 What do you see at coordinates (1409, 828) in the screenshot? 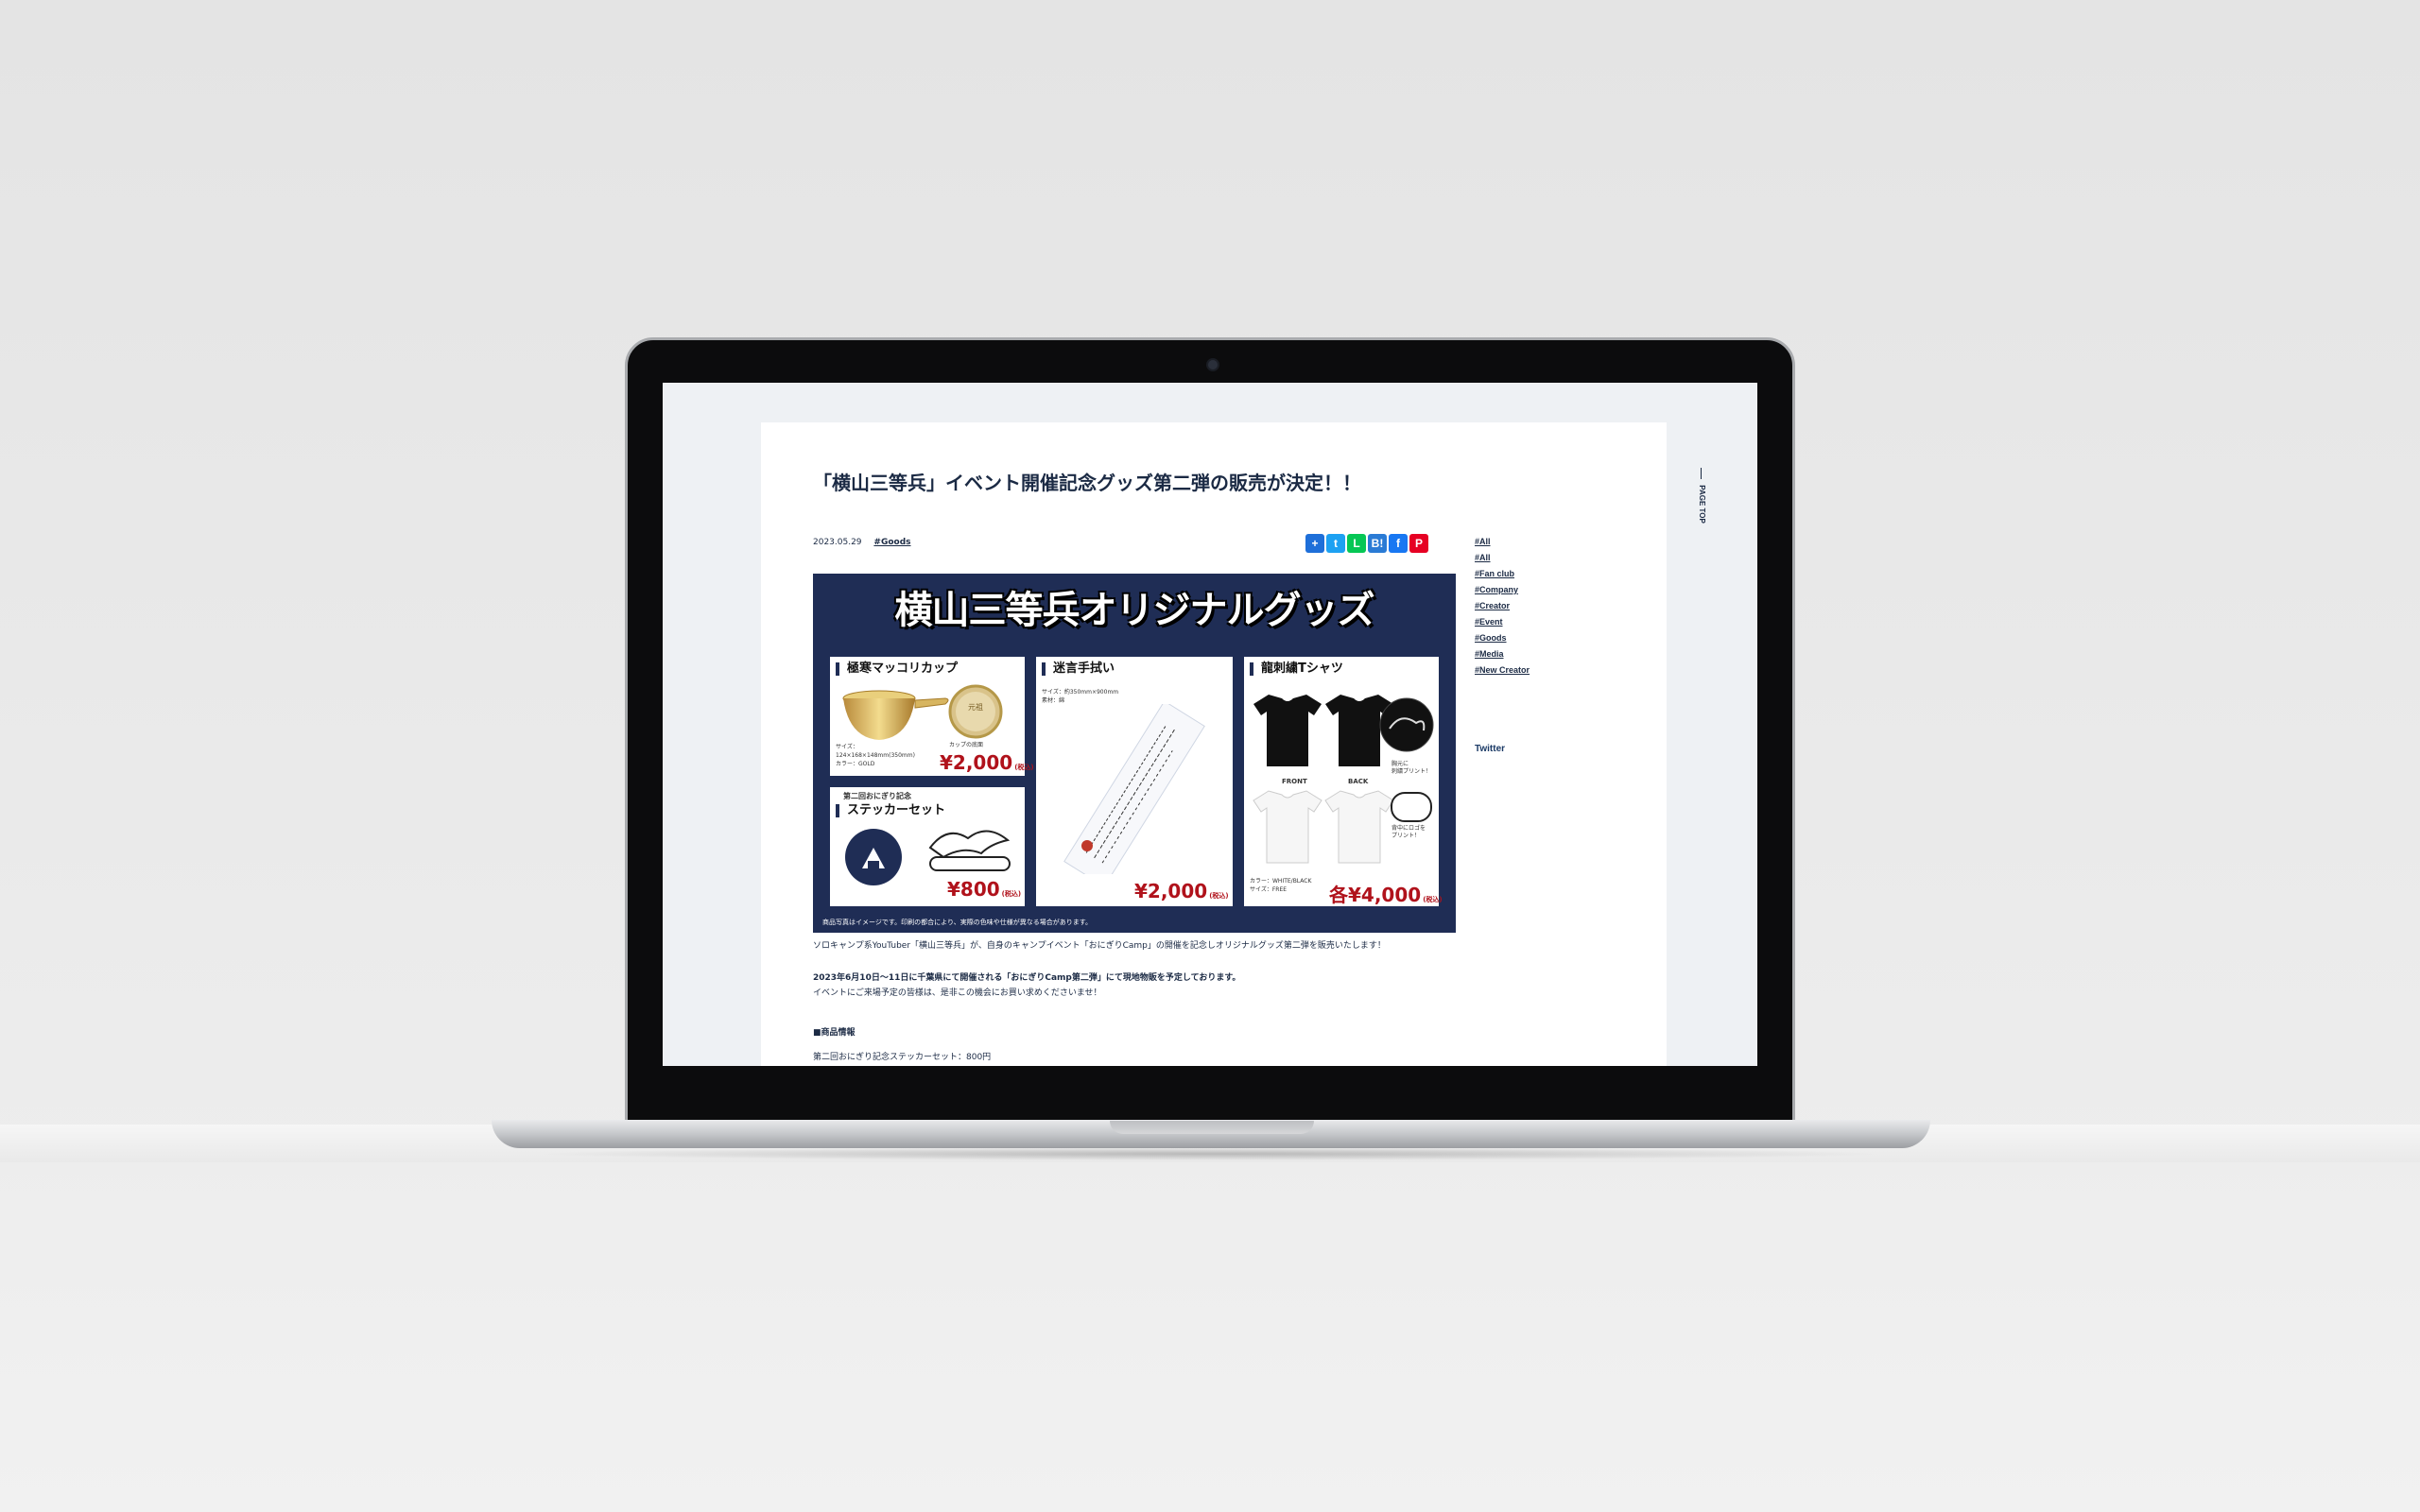
I see `back-note-1: 背中にロゴを` at bounding box center [1409, 828].